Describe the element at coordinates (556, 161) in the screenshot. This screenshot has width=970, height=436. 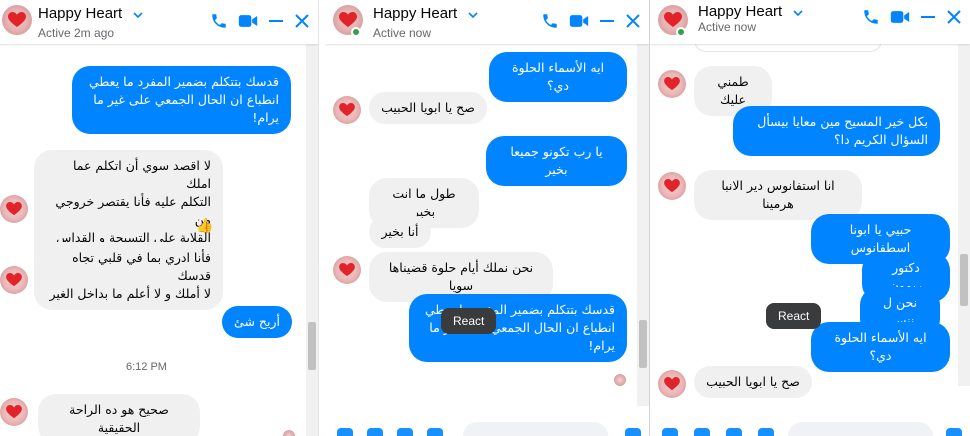
I see `message-outgoing: يا رب تكونو جميعا بخير` at that location.